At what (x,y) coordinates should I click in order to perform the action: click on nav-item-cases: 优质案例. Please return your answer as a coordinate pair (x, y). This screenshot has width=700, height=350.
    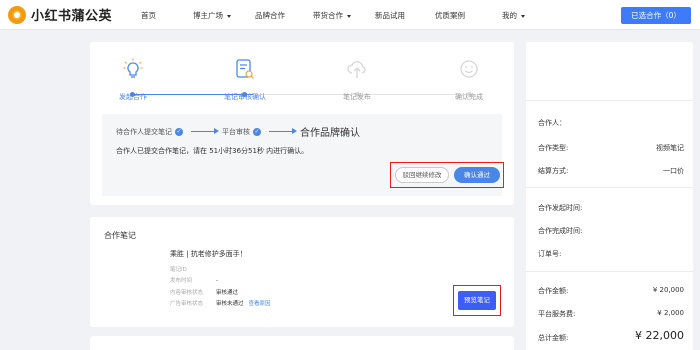
    Looking at the image, I should click on (450, 15).